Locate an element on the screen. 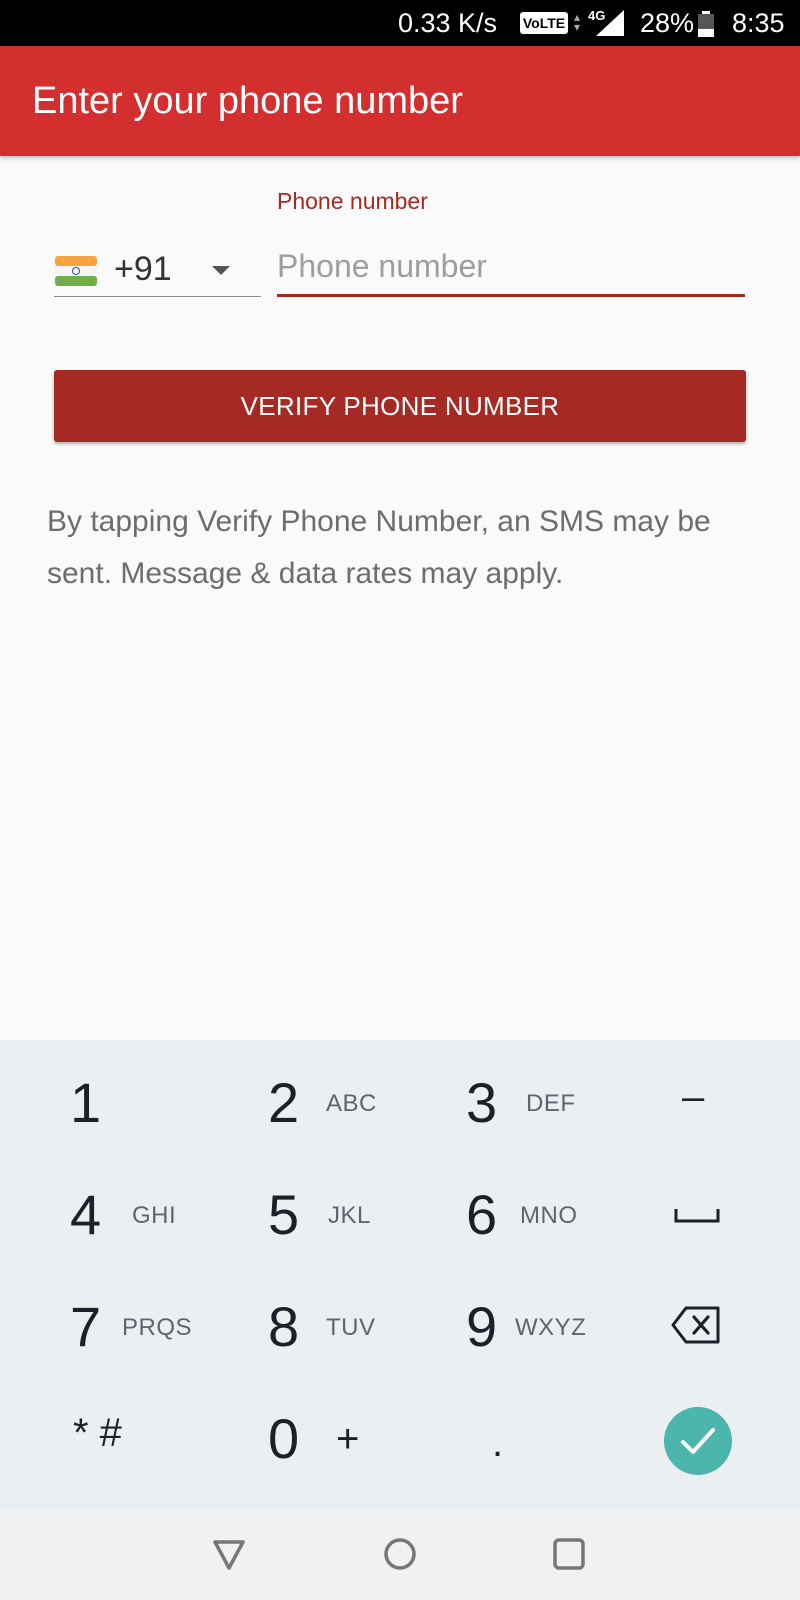 This screenshot has height=1600, width=800. clock: 8:35 is located at coordinates (758, 23).